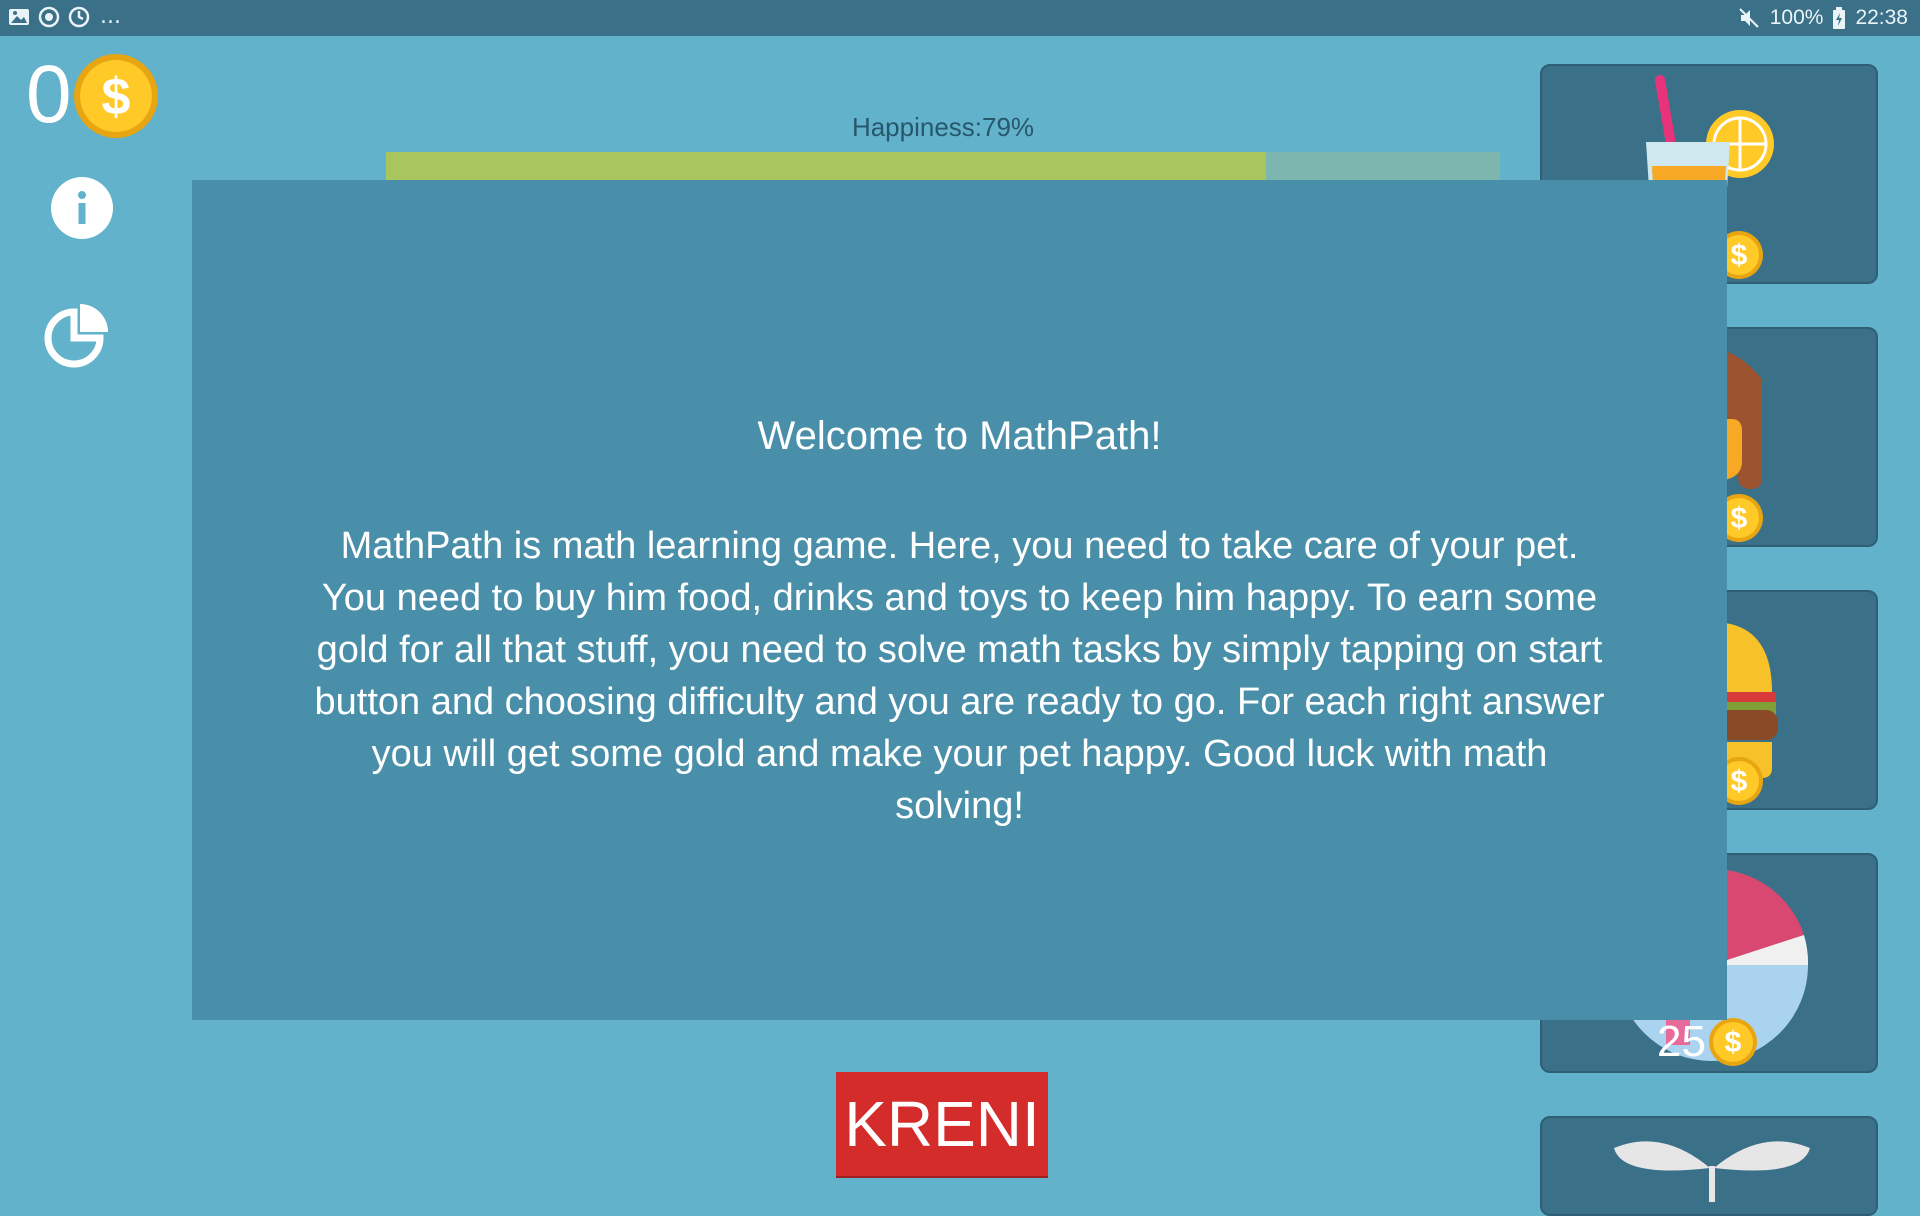 This screenshot has width=1920, height=1216. I want to click on info-button, so click(82, 208).